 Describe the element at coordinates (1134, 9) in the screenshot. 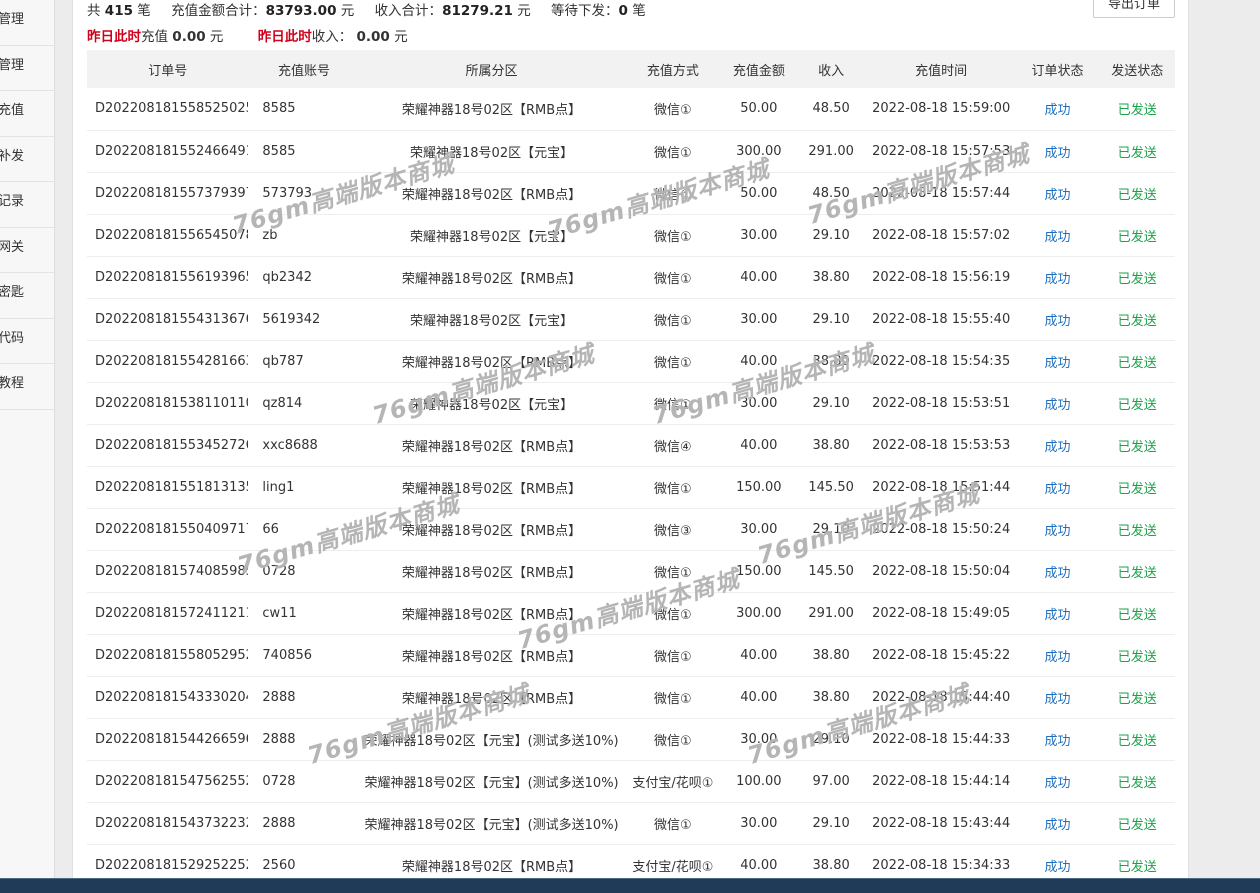

I see `export-orders-button: 导出订单` at that location.